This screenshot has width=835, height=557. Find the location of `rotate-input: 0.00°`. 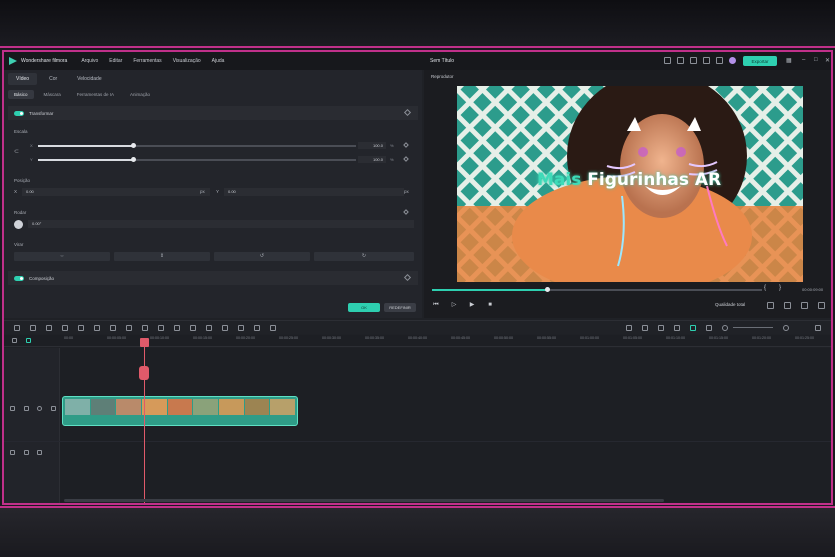

rotate-input: 0.00° is located at coordinates (221, 224).